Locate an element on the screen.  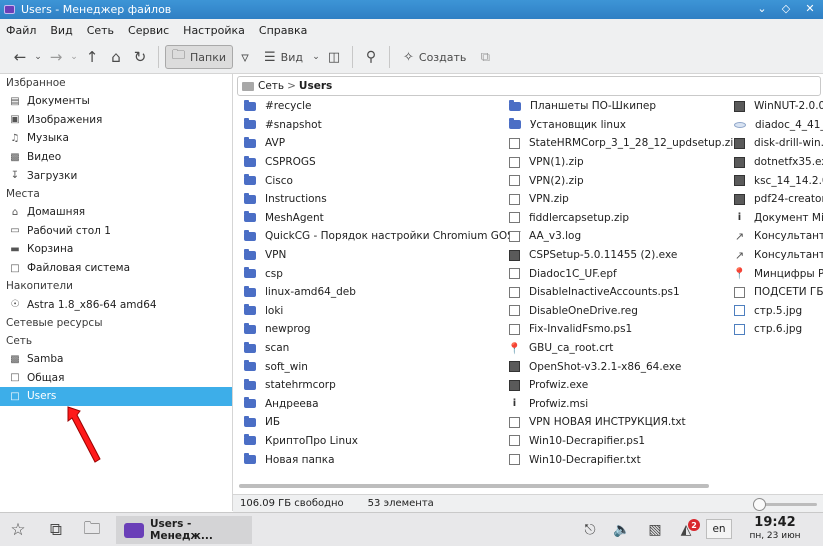
start-menu-star-icon: ☆ is located at coordinates (18, 530).